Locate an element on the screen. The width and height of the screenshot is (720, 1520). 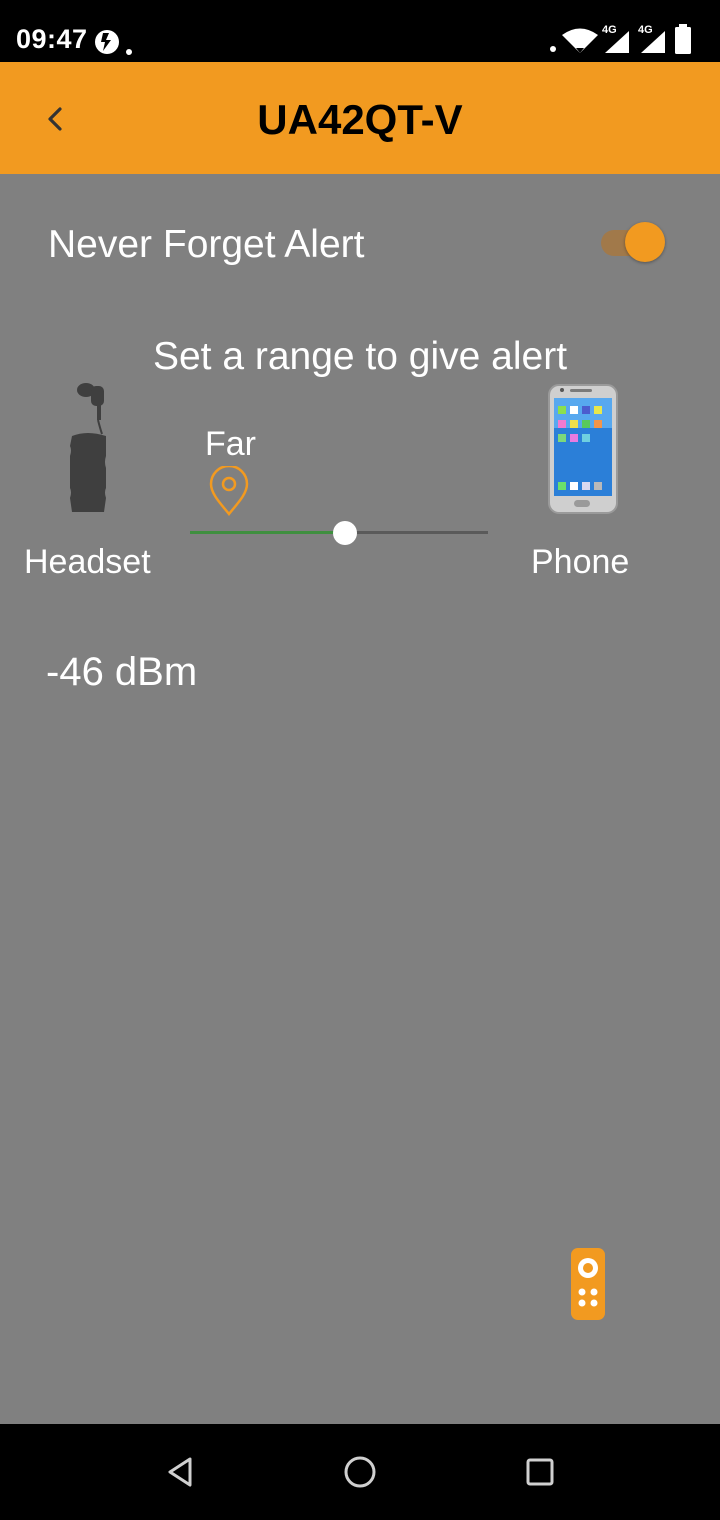
slider-thumb is located at coordinates (345, 533).